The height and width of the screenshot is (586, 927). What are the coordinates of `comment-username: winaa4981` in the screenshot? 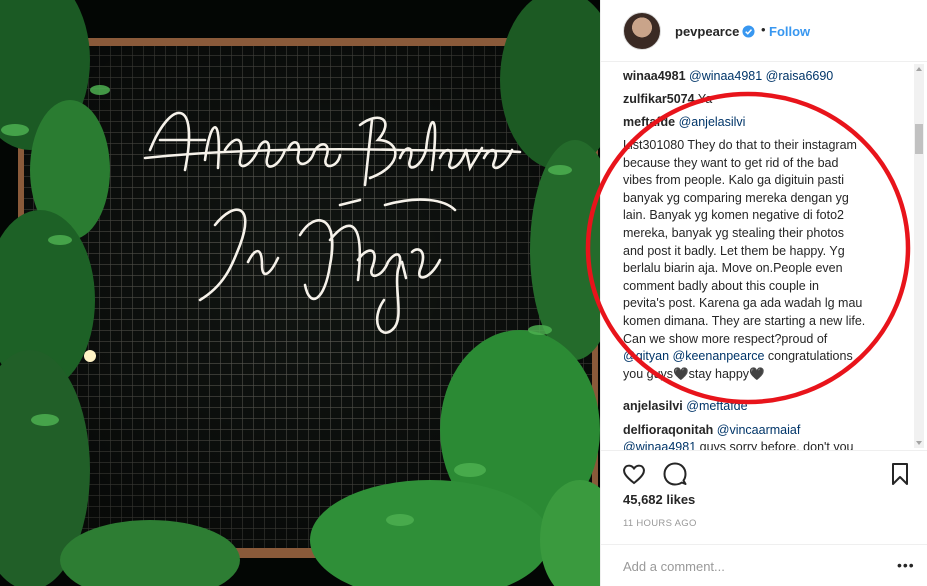 It's located at (654, 76).